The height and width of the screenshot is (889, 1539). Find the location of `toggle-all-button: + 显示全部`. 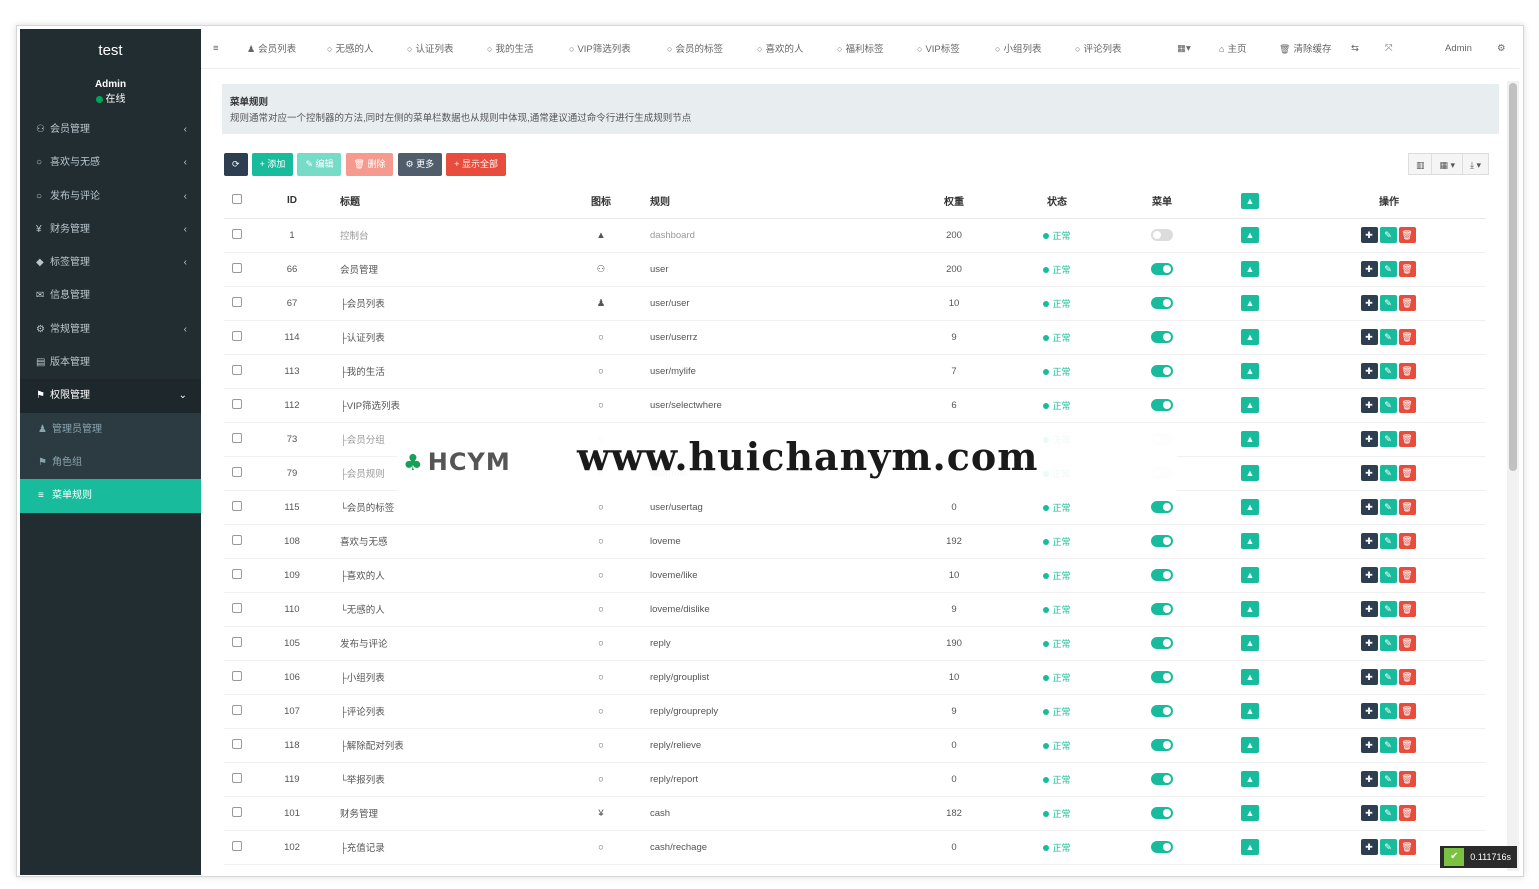

toggle-all-button: + 显示全部 is located at coordinates (476, 164).